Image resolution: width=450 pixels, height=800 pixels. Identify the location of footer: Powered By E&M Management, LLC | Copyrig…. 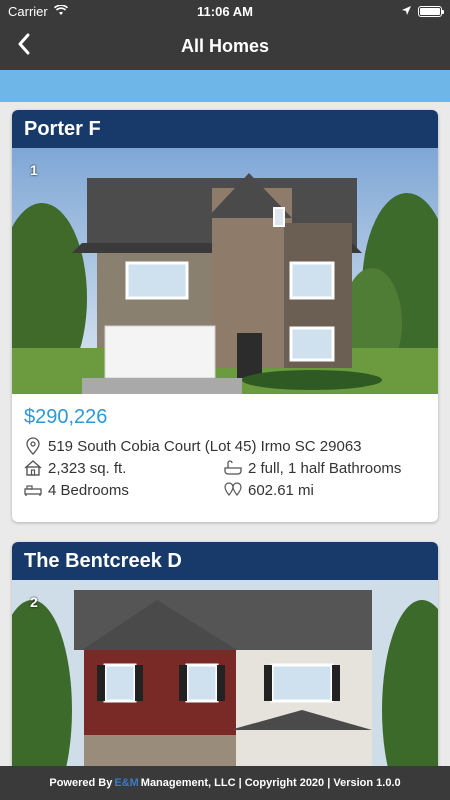
(225, 783).